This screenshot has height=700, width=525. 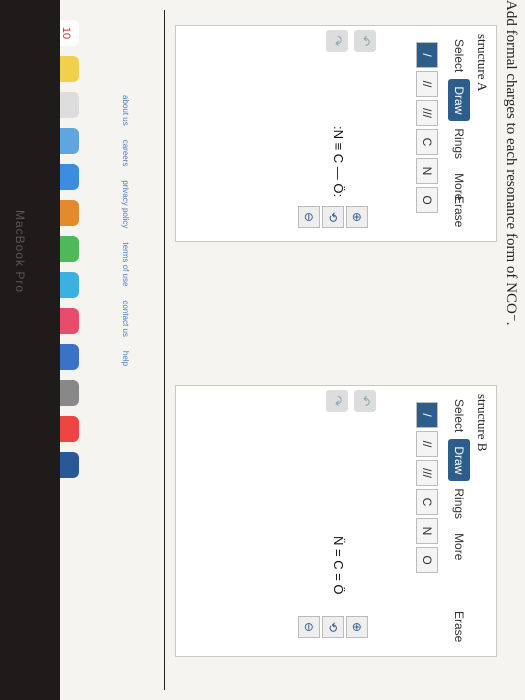 I want to click on structure-b-toolbar: Select Draw Rings More, so click(x=459, y=479).